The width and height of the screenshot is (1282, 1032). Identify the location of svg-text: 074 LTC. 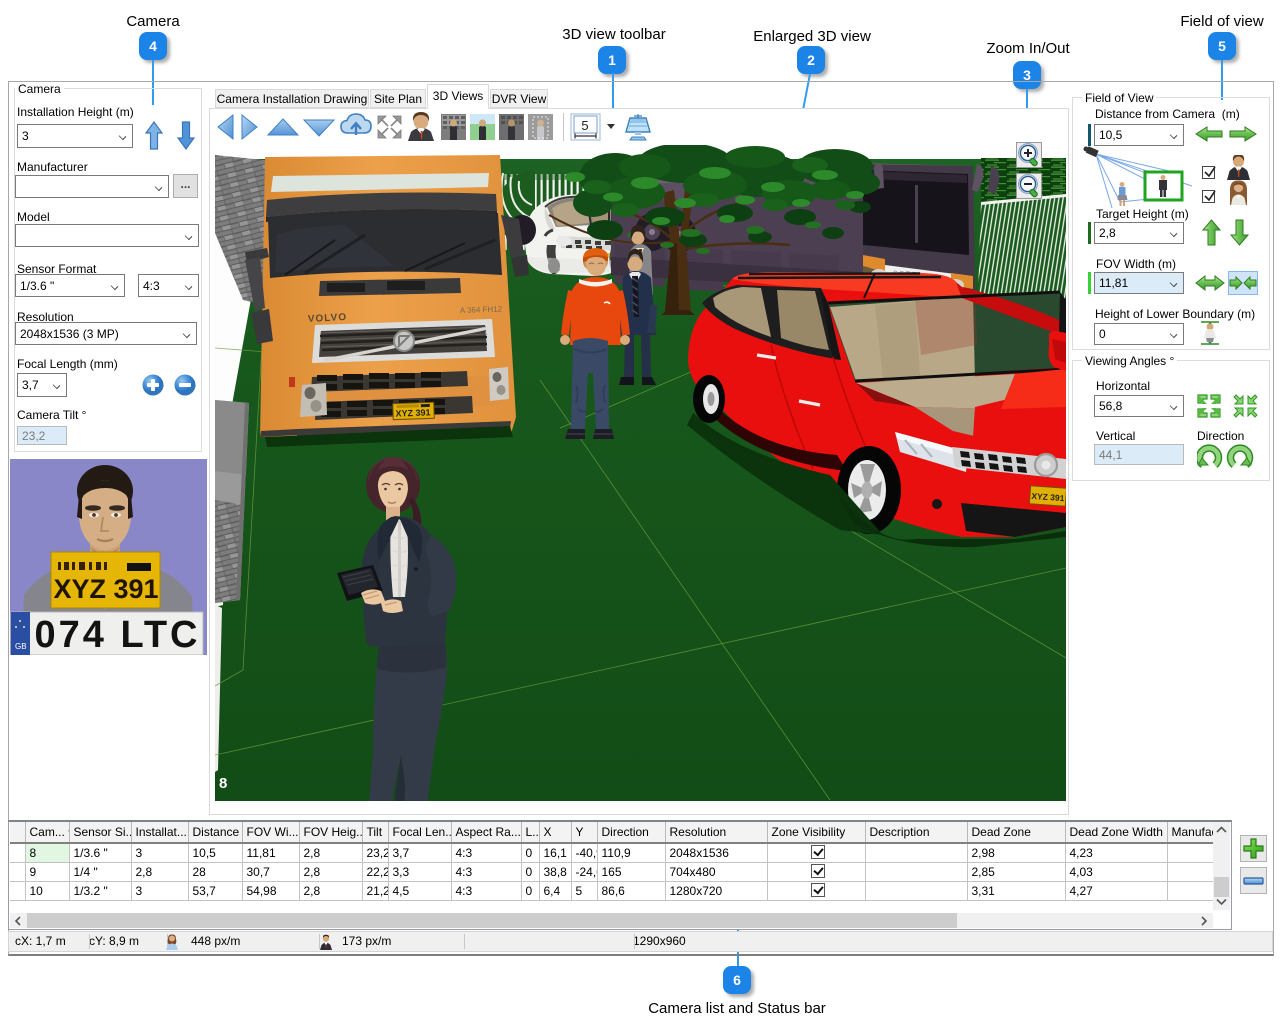
(116, 634).